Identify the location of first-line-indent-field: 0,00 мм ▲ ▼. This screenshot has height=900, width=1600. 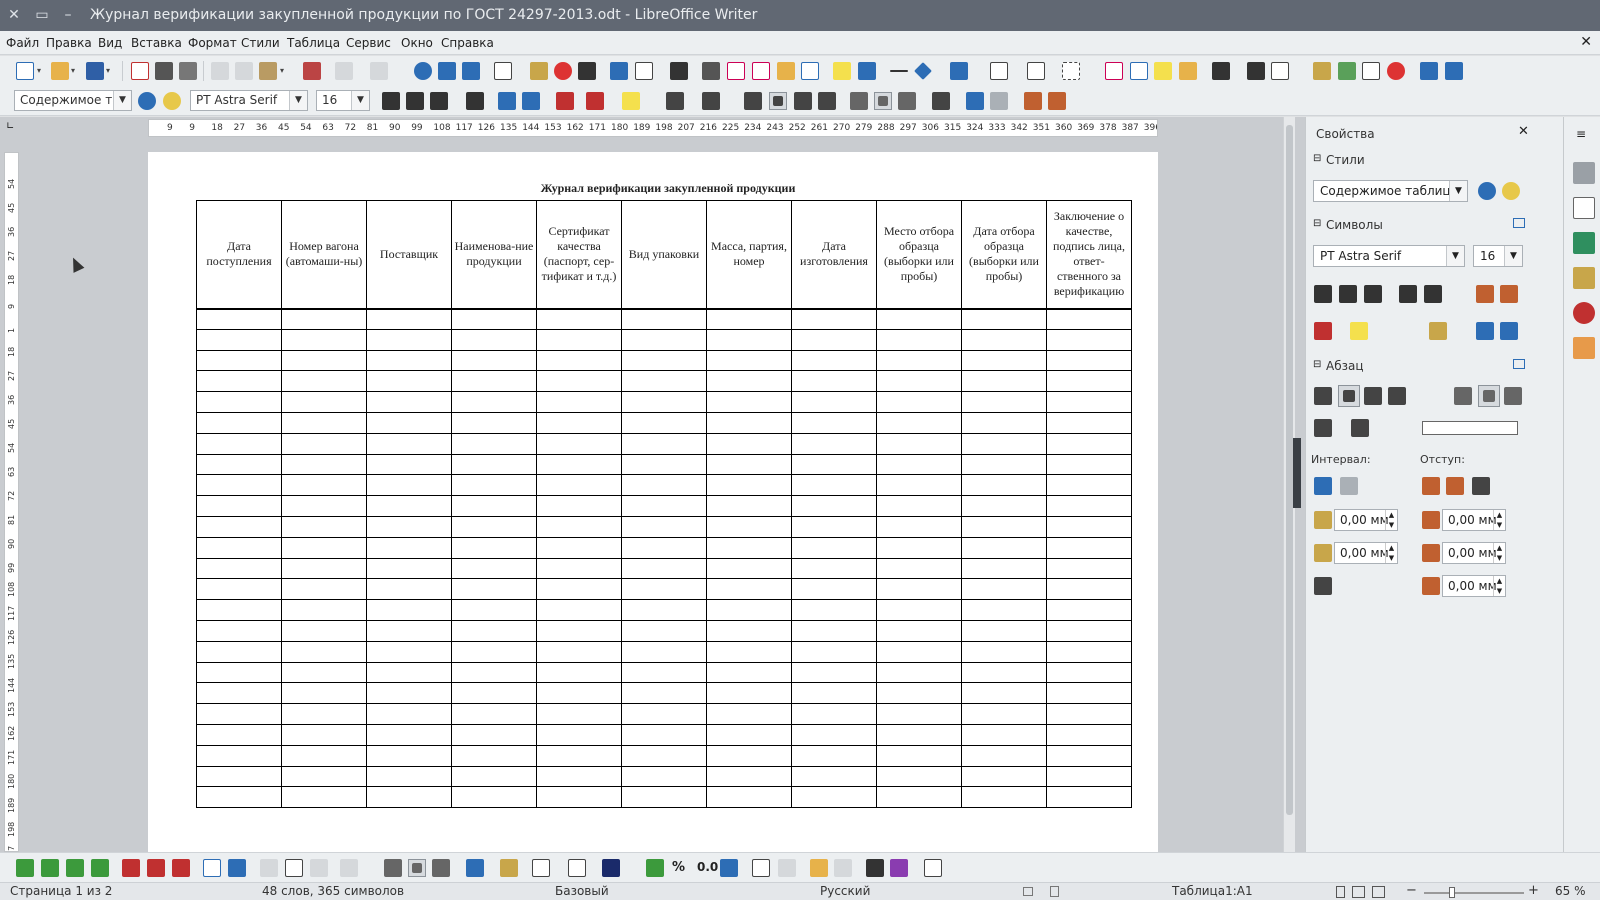
(1474, 586).